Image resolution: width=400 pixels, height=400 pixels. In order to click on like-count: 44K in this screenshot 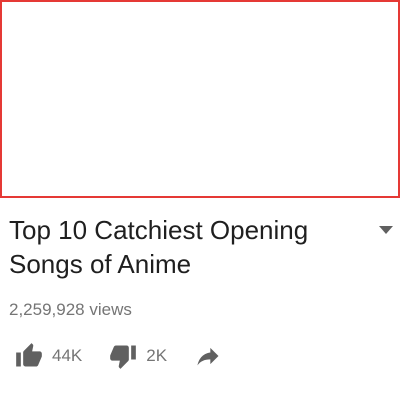, I will do `click(67, 355)`.